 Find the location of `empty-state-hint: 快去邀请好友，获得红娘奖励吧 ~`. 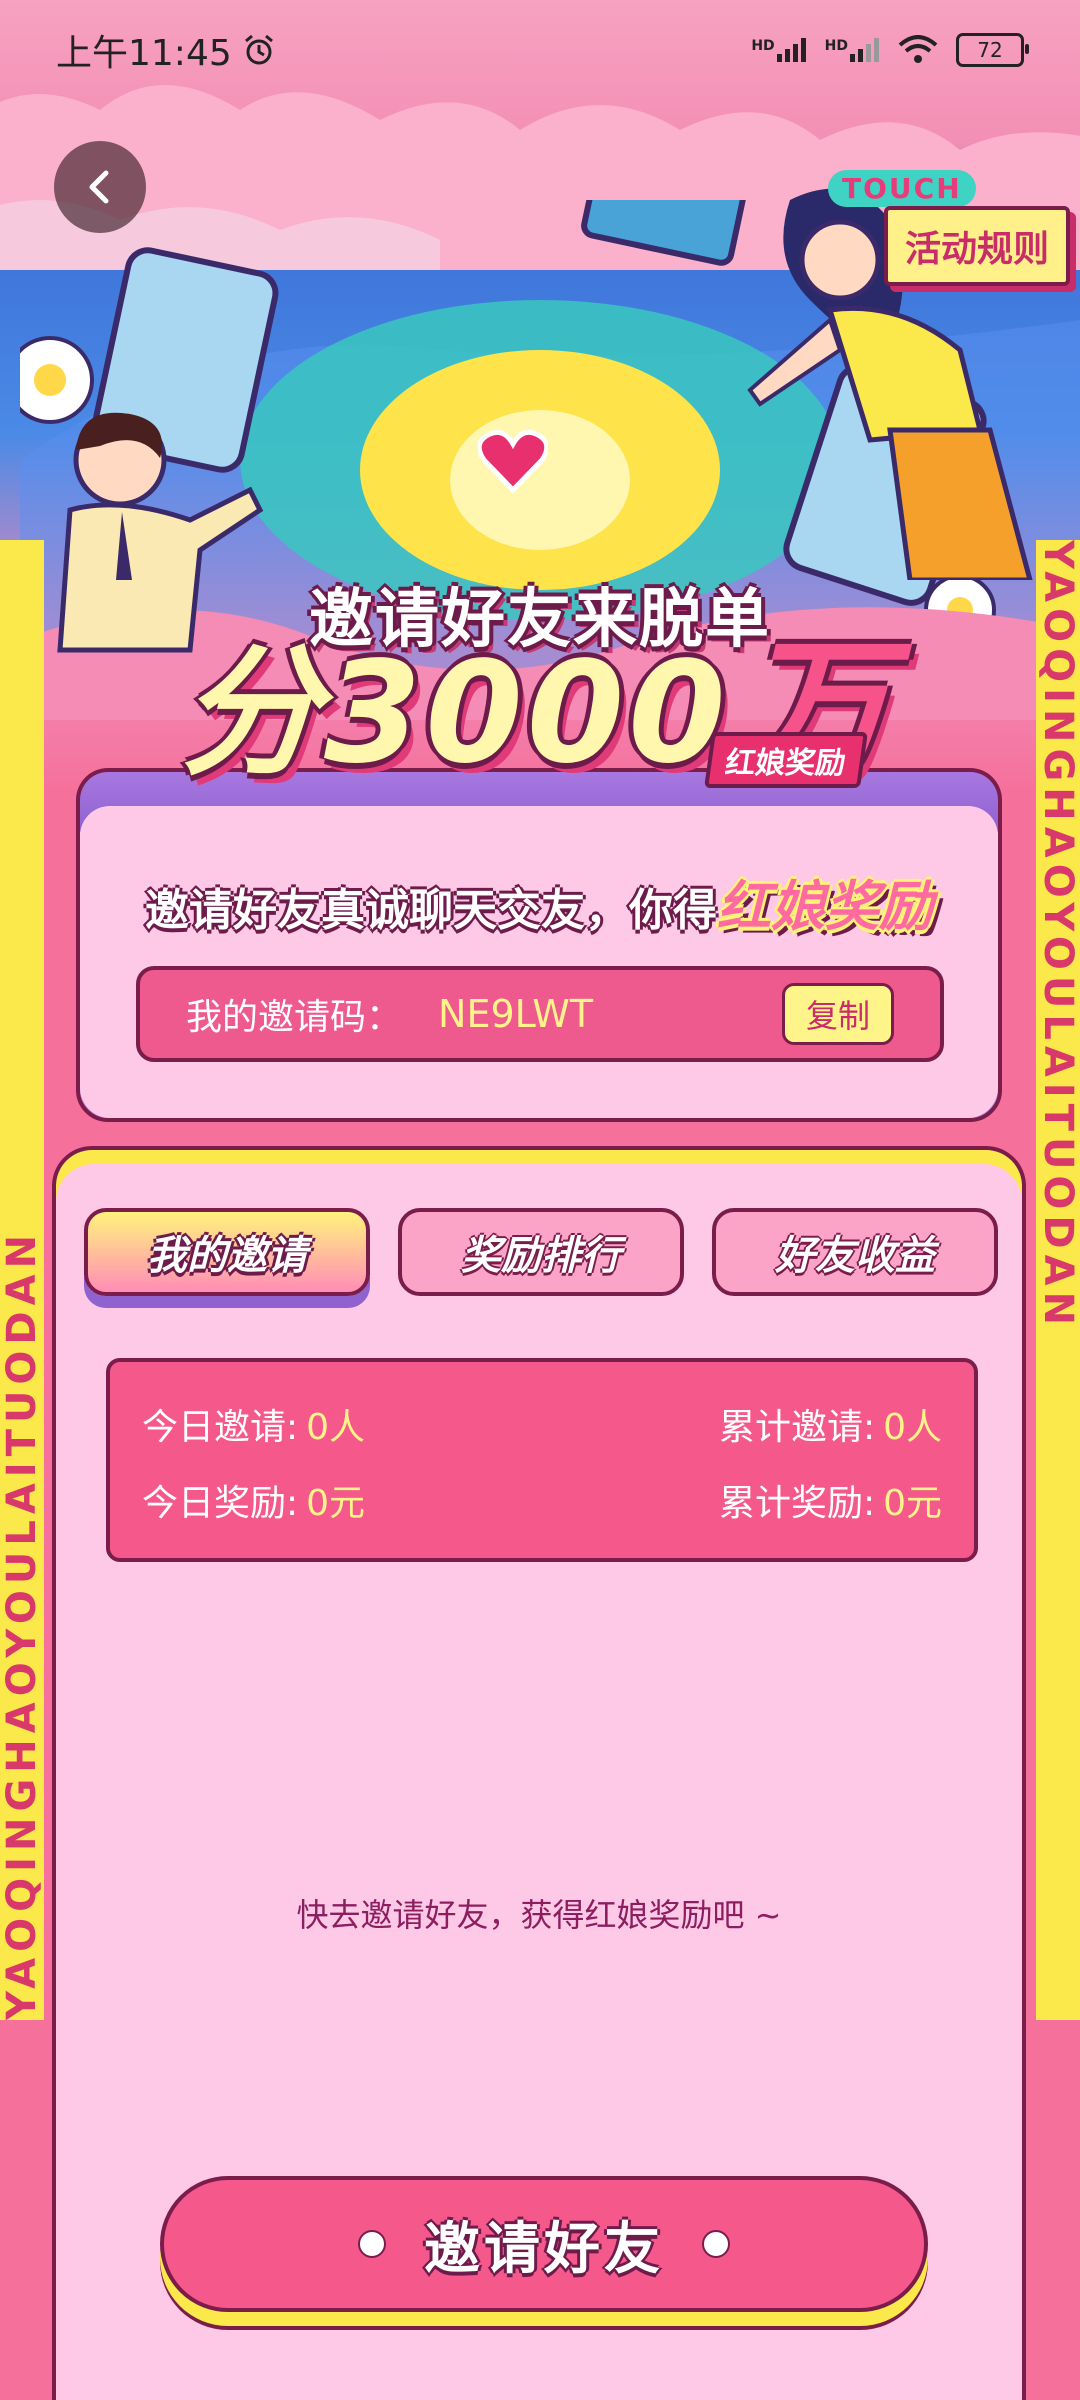

empty-state-hint: 快去邀请好友，获得红娘奖励吧 ~ is located at coordinates (539, 1915).